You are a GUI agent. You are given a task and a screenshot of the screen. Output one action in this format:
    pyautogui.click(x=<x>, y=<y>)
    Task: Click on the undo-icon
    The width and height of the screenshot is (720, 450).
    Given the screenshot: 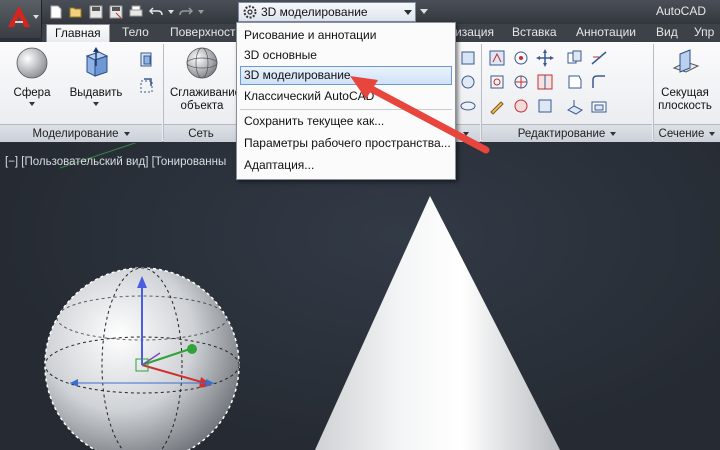 What is the action you would take?
    pyautogui.click(x=156, y=12)
    